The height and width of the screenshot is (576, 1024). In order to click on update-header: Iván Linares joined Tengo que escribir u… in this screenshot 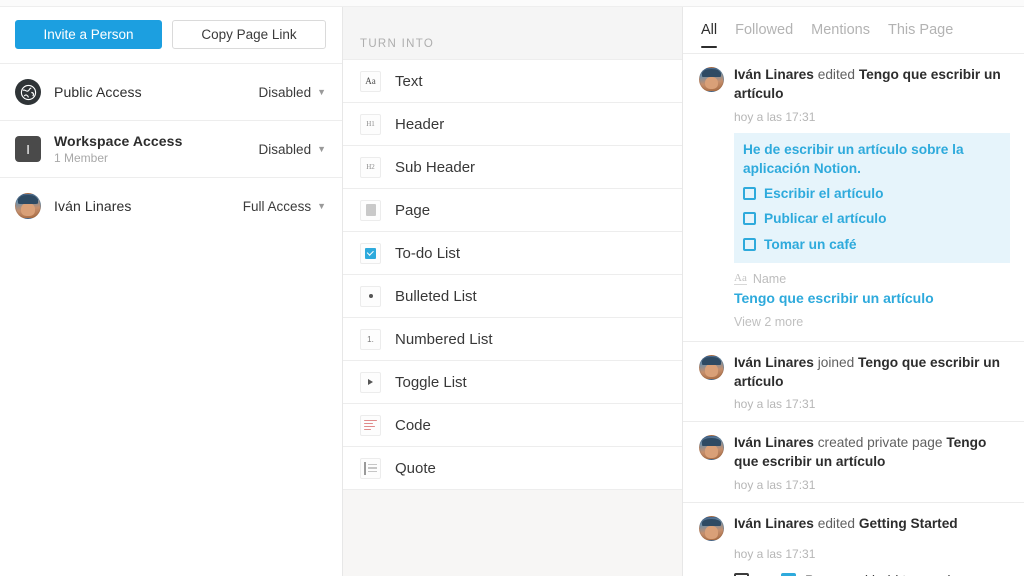, I will do `click(854, 373)`.